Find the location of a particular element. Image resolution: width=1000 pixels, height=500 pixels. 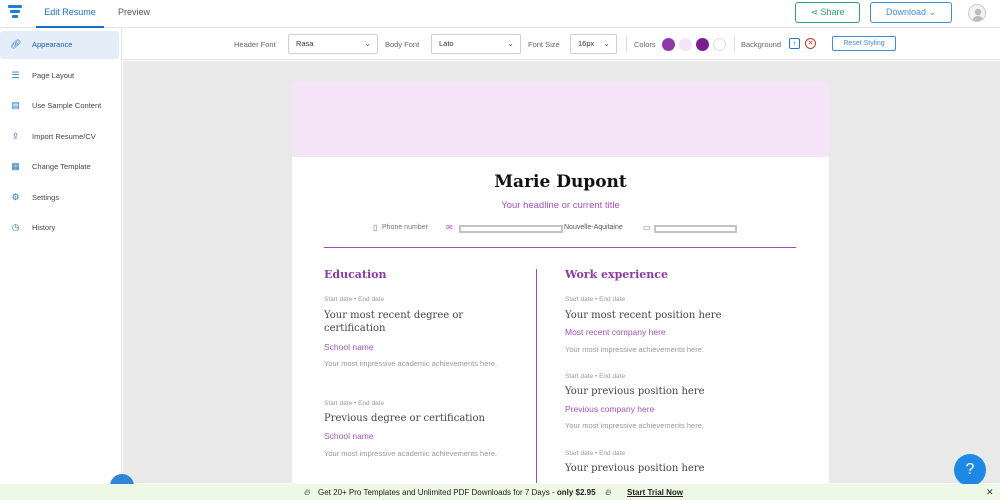

sidebar-item-import-resume: ⇪ Import Resume/CV is located at coordinates (59, 137).